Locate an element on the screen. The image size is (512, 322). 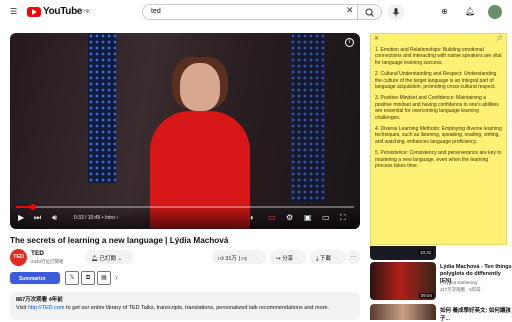
settings-icon: ⚙︎ is located at coordinates (289, 218).